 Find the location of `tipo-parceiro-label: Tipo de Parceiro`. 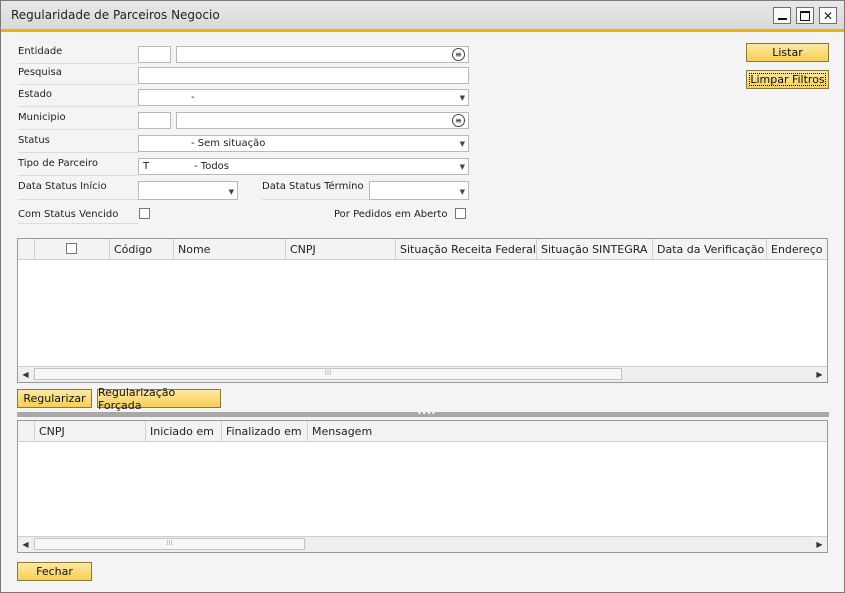

tipo-parceiro-label: Tipo de Parceiro is located at coordinates (58, 163).